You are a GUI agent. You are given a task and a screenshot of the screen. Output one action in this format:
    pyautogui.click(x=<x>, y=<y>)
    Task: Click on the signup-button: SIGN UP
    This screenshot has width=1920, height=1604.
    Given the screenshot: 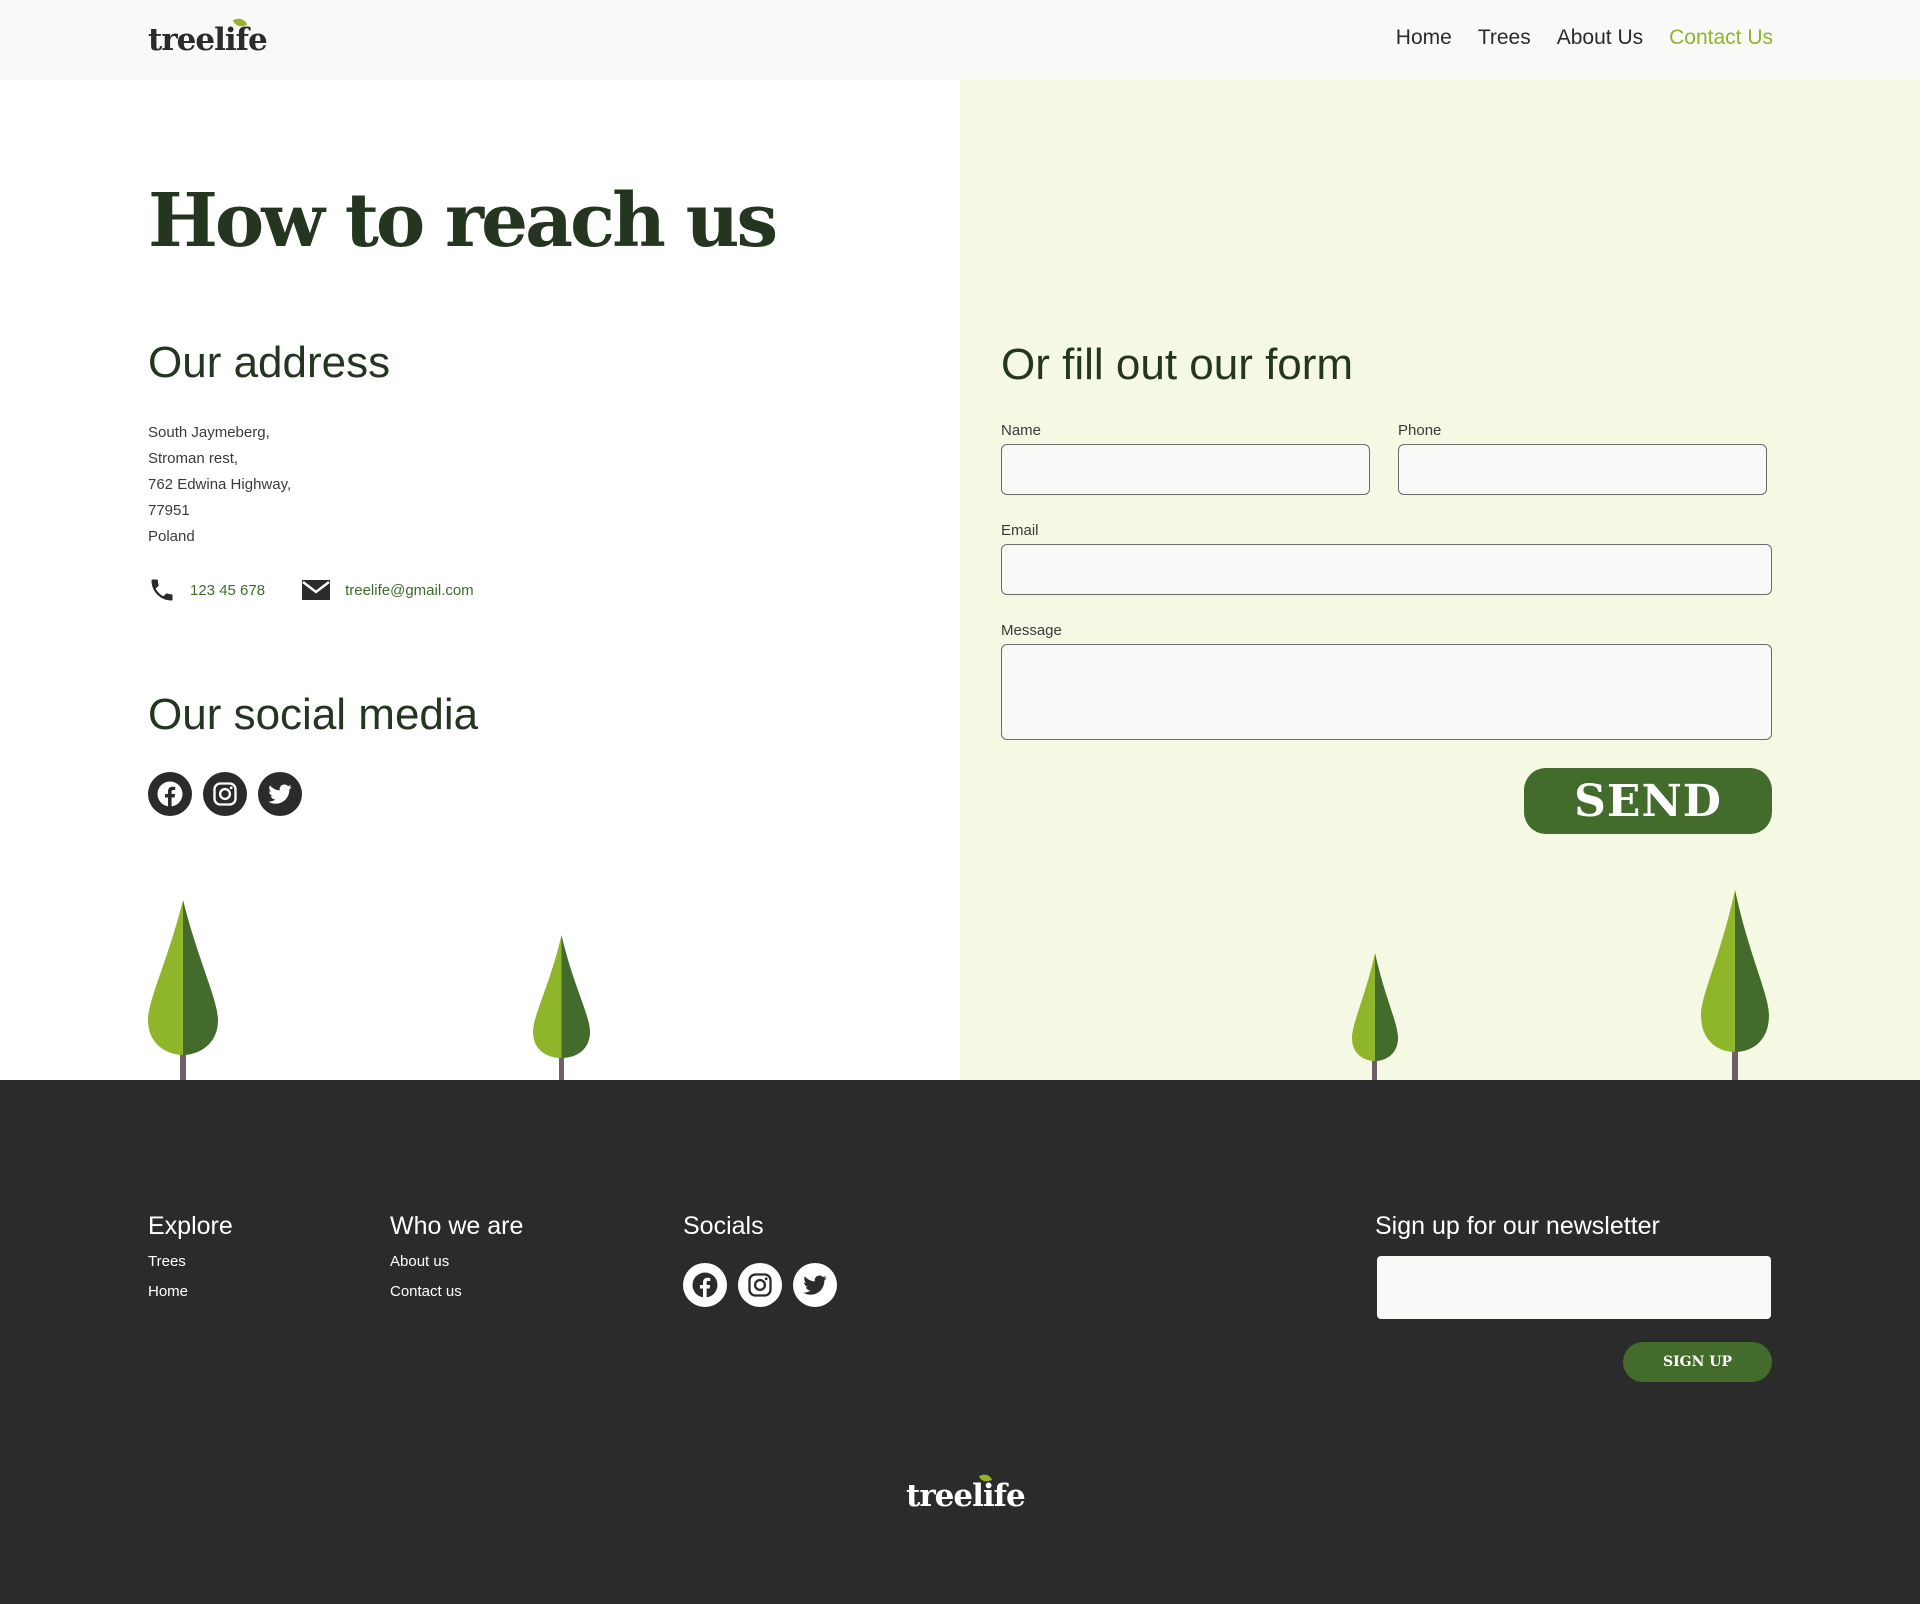 What is the action you would take?
    pyautogui.click(x=1697, y=1362)
    